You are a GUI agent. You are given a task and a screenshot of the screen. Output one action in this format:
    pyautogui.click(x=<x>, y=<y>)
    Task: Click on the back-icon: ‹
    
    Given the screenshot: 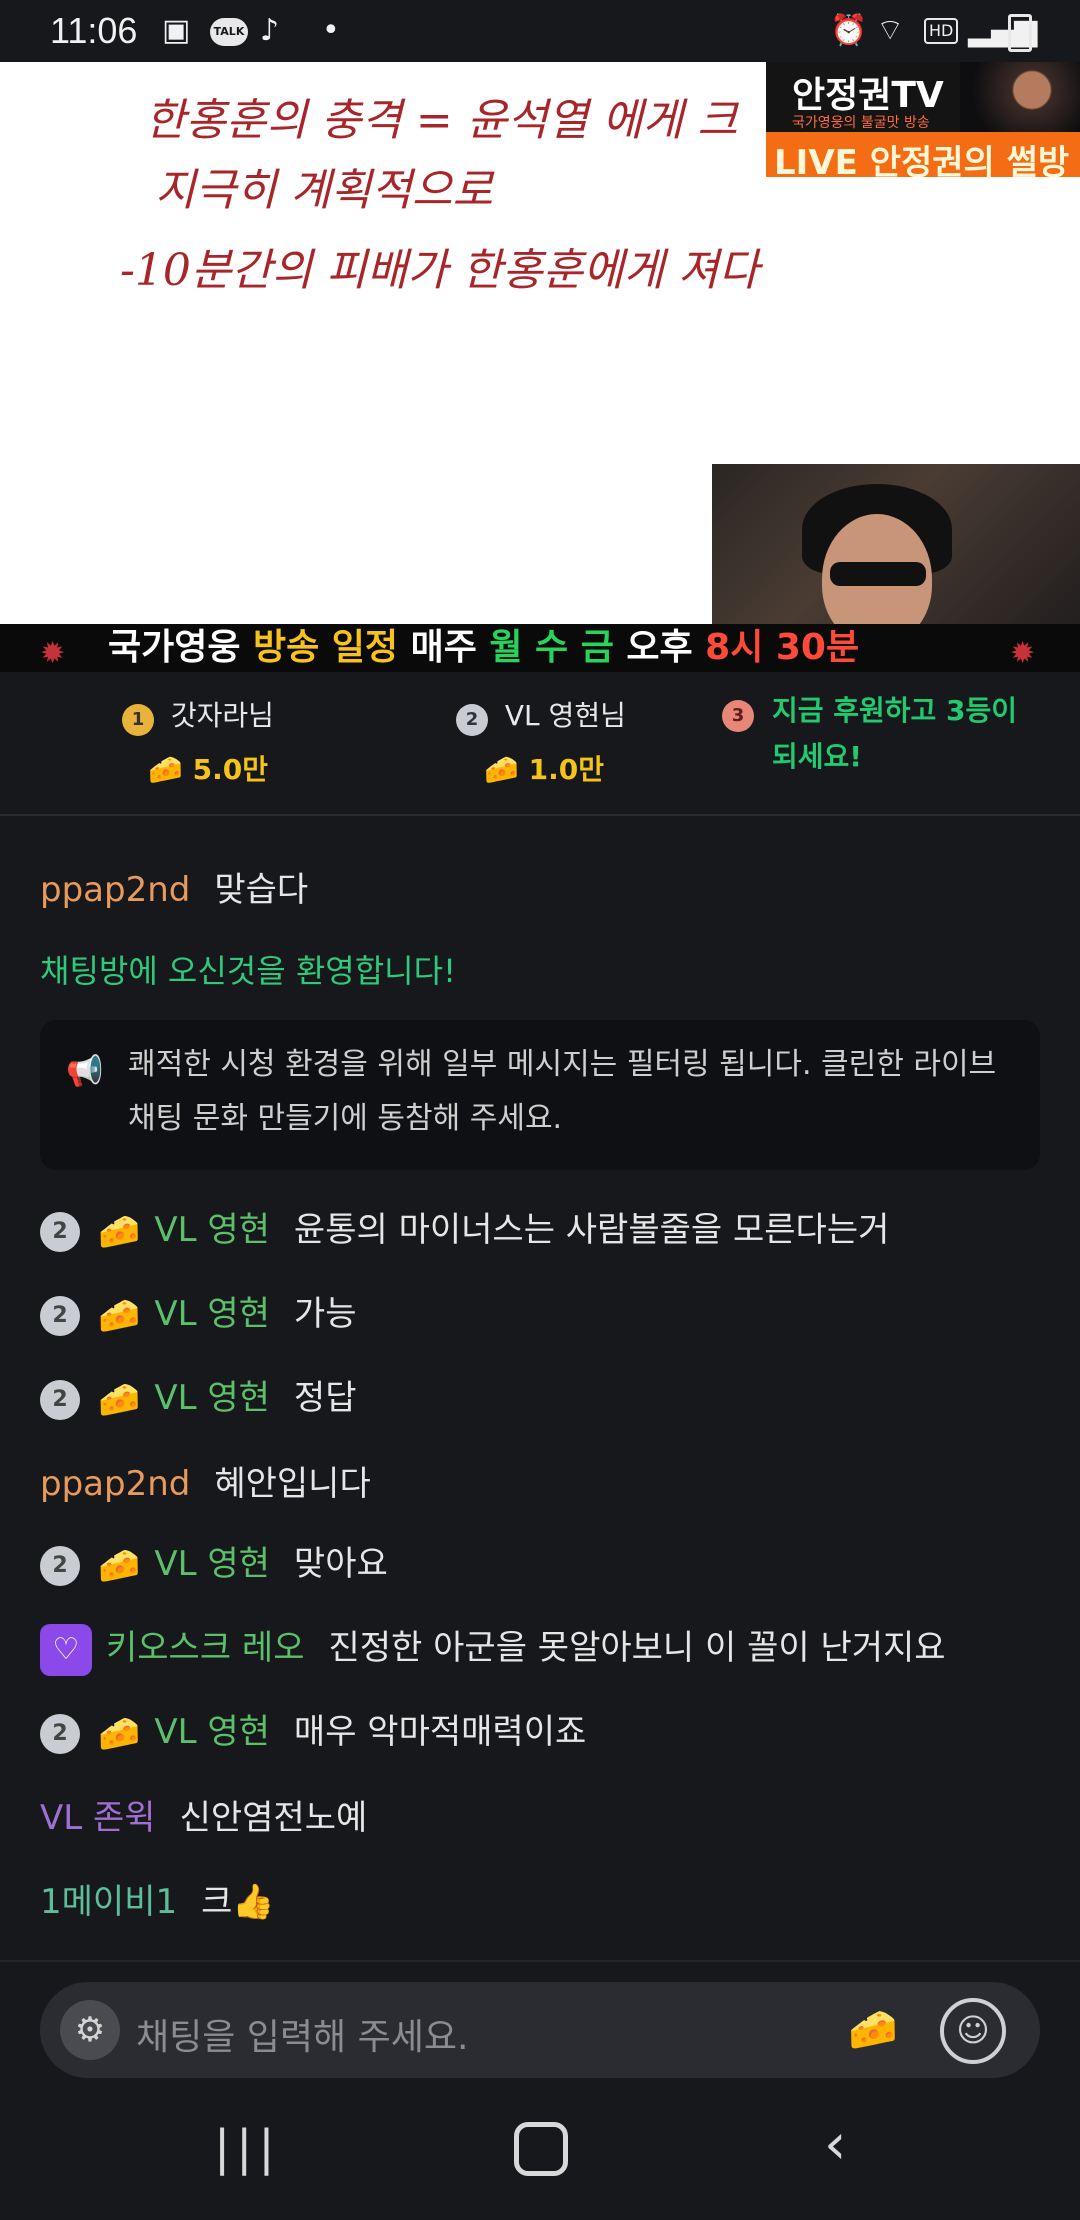 What is the action you would take?
    pyautogui.click(x=835, y=2144)
    